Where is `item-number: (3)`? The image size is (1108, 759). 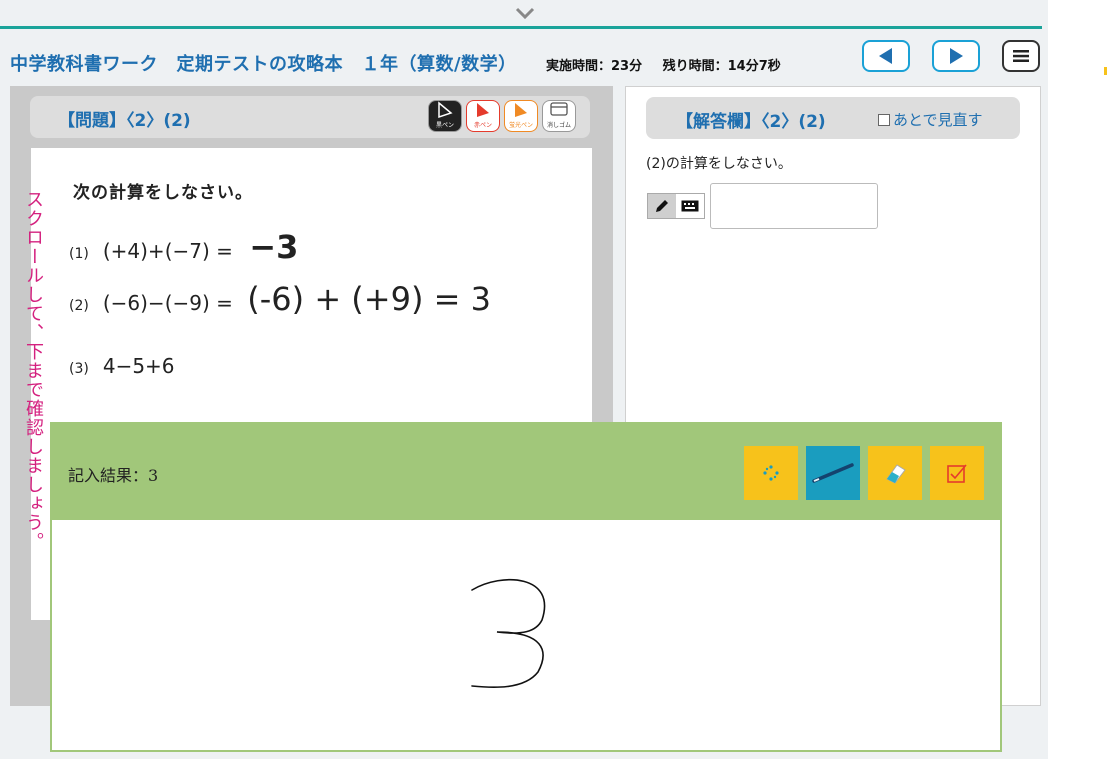 item-number: (3) is located at coordinates (79, 369).